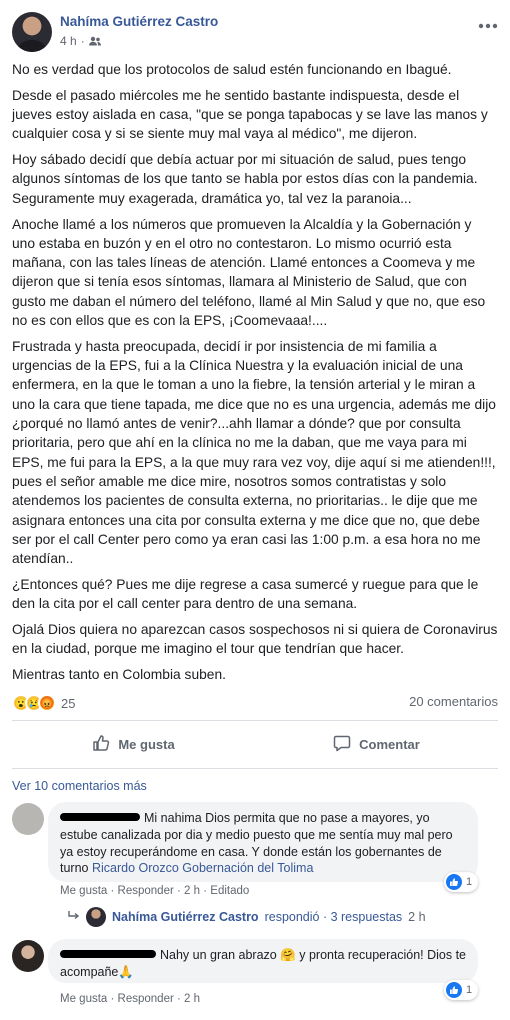  What do you see at coordinates (202, 868) in the screenshot?
I see `comment-tags: Ricardo Orozco Gobernación del Tolima` at bounding box center [202, 868].